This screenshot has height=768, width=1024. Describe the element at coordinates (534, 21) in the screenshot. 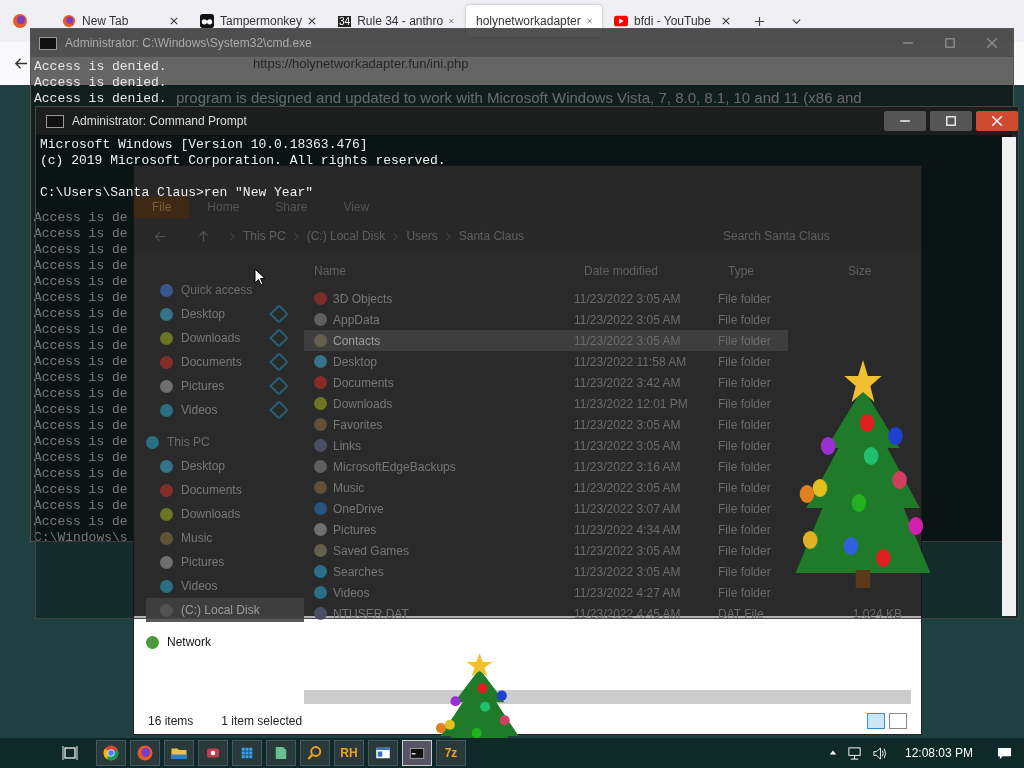

I see `browser-tab: holynetworkadapter` at that location.